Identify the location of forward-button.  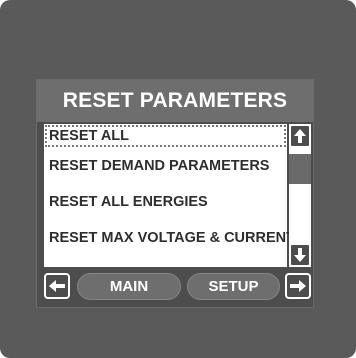
(298, 286).